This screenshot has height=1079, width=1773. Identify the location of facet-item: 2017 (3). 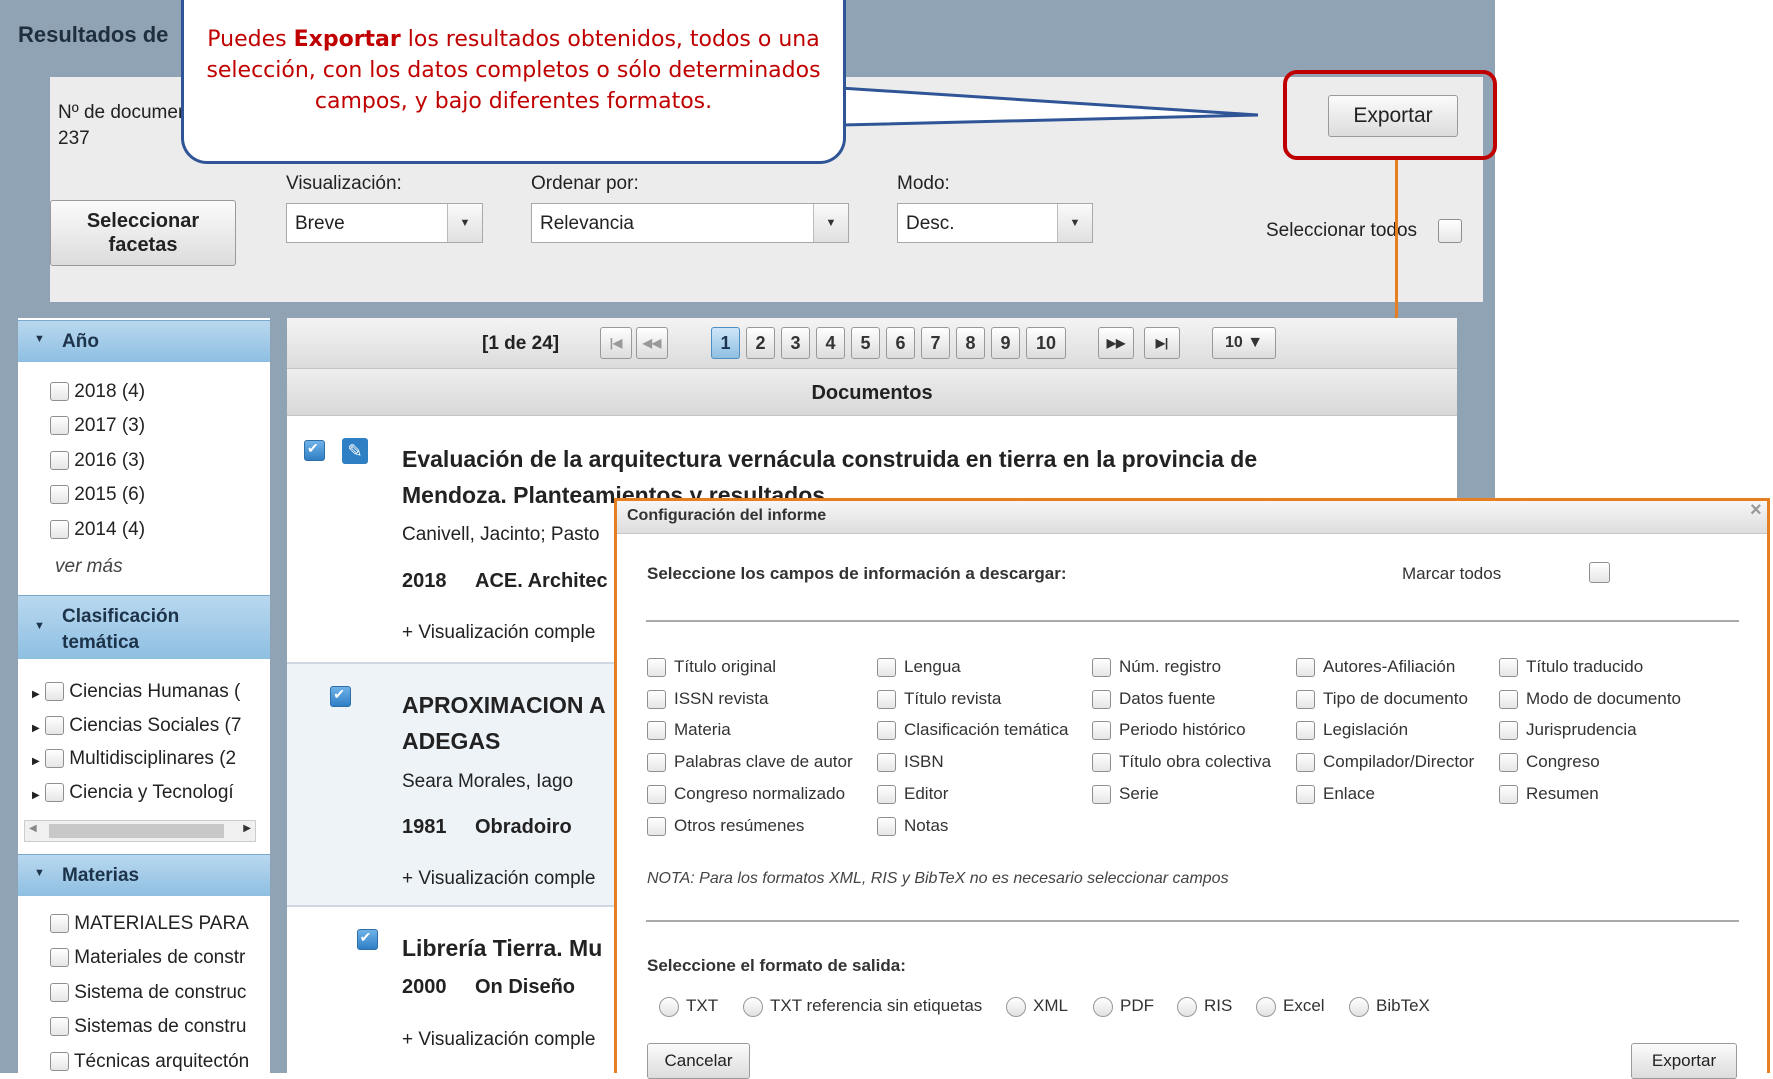
(97, 426).